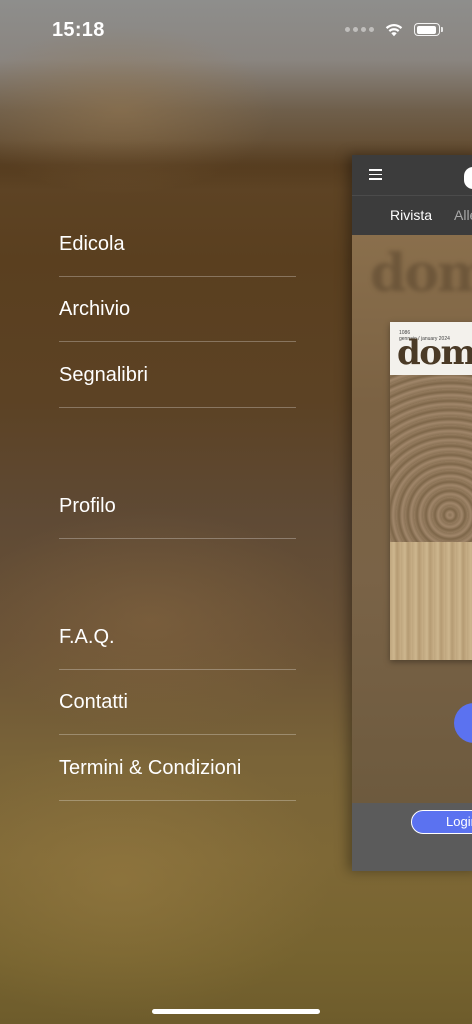 Image resolution: width=472 pixels, height=1024 pixels. I want to click on status-icons, so click(394, 29).